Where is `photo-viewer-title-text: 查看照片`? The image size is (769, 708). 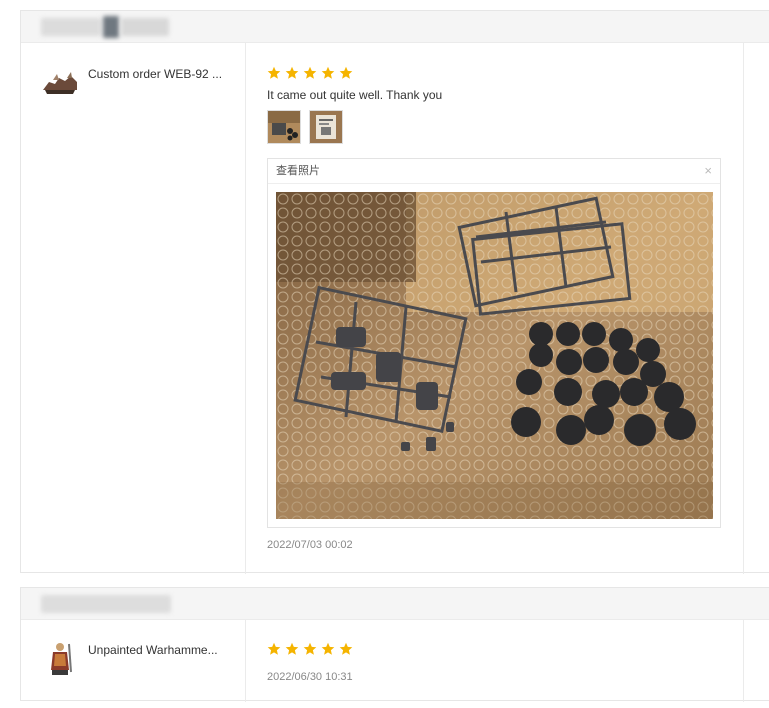 photo-viewer-title-text: 查看照片 is located at coordinates (298, 171).